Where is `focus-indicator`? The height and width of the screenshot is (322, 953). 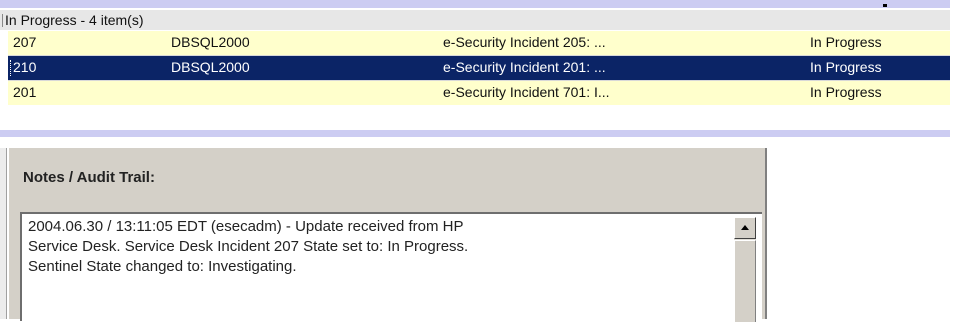 focus-indicator is located at coordinates (11, 68).